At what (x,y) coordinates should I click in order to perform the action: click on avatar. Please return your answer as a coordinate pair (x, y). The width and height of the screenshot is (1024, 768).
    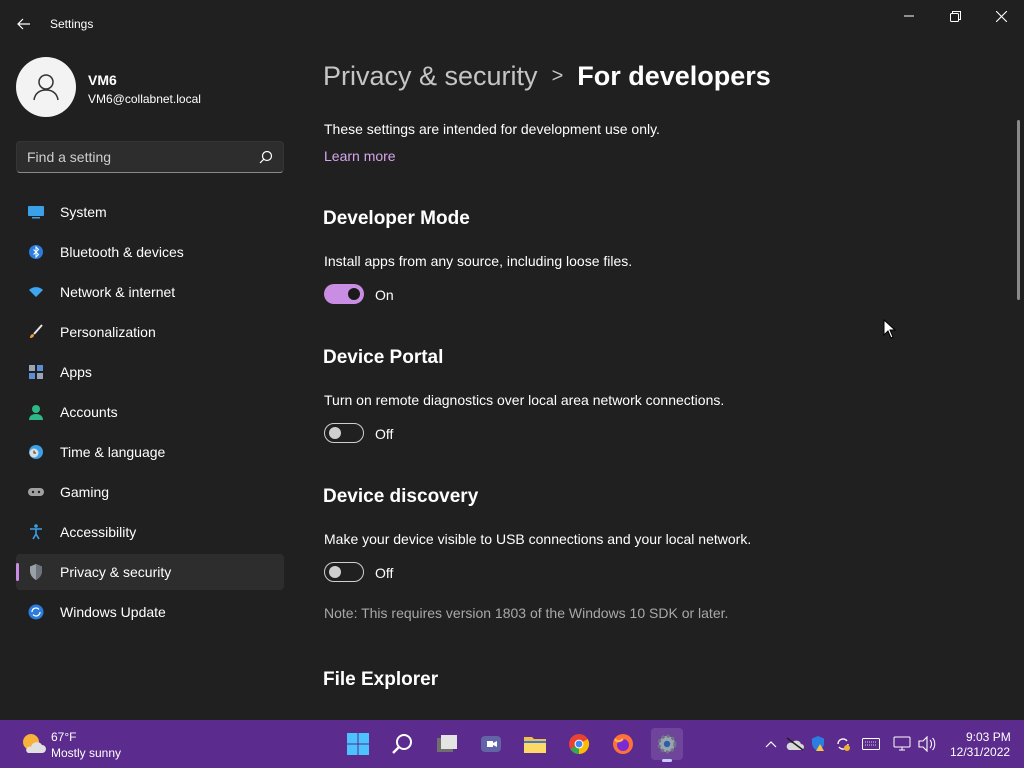
    Looking at the image, I should click on (46, 87).